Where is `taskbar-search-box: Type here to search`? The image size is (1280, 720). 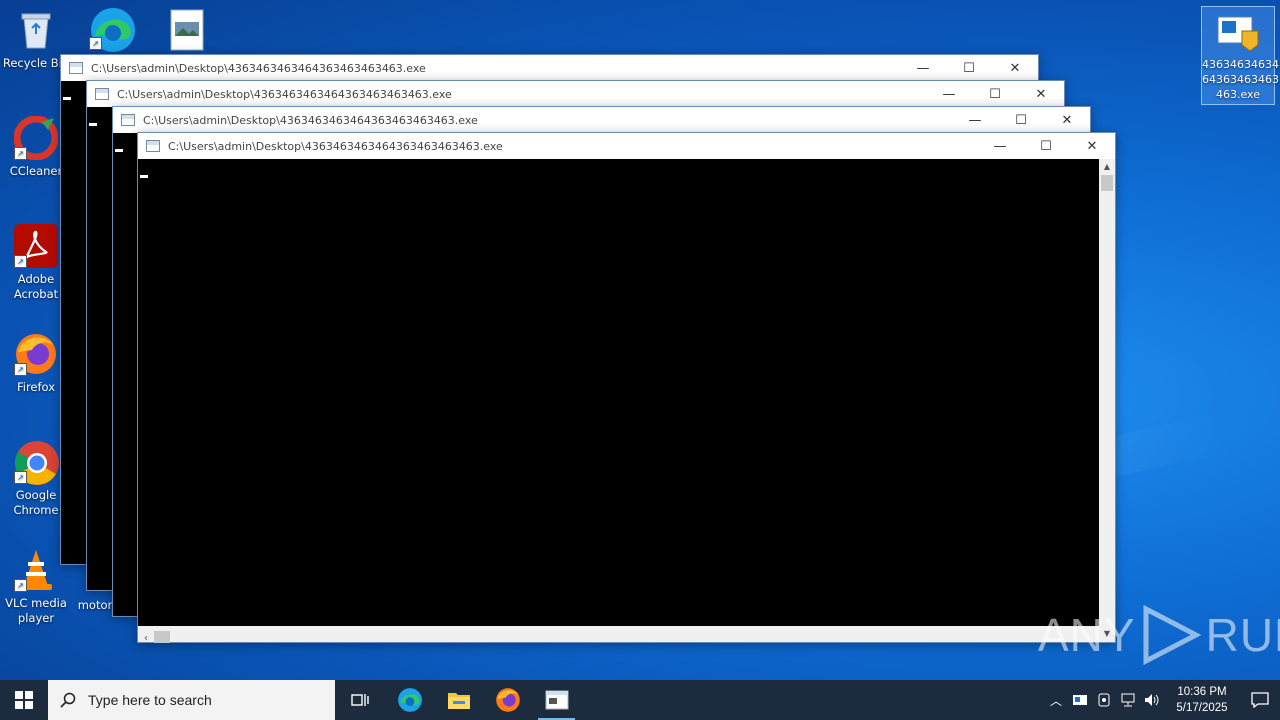 taskbar-search-box: Type here to search is located at coordinates (191, 700).